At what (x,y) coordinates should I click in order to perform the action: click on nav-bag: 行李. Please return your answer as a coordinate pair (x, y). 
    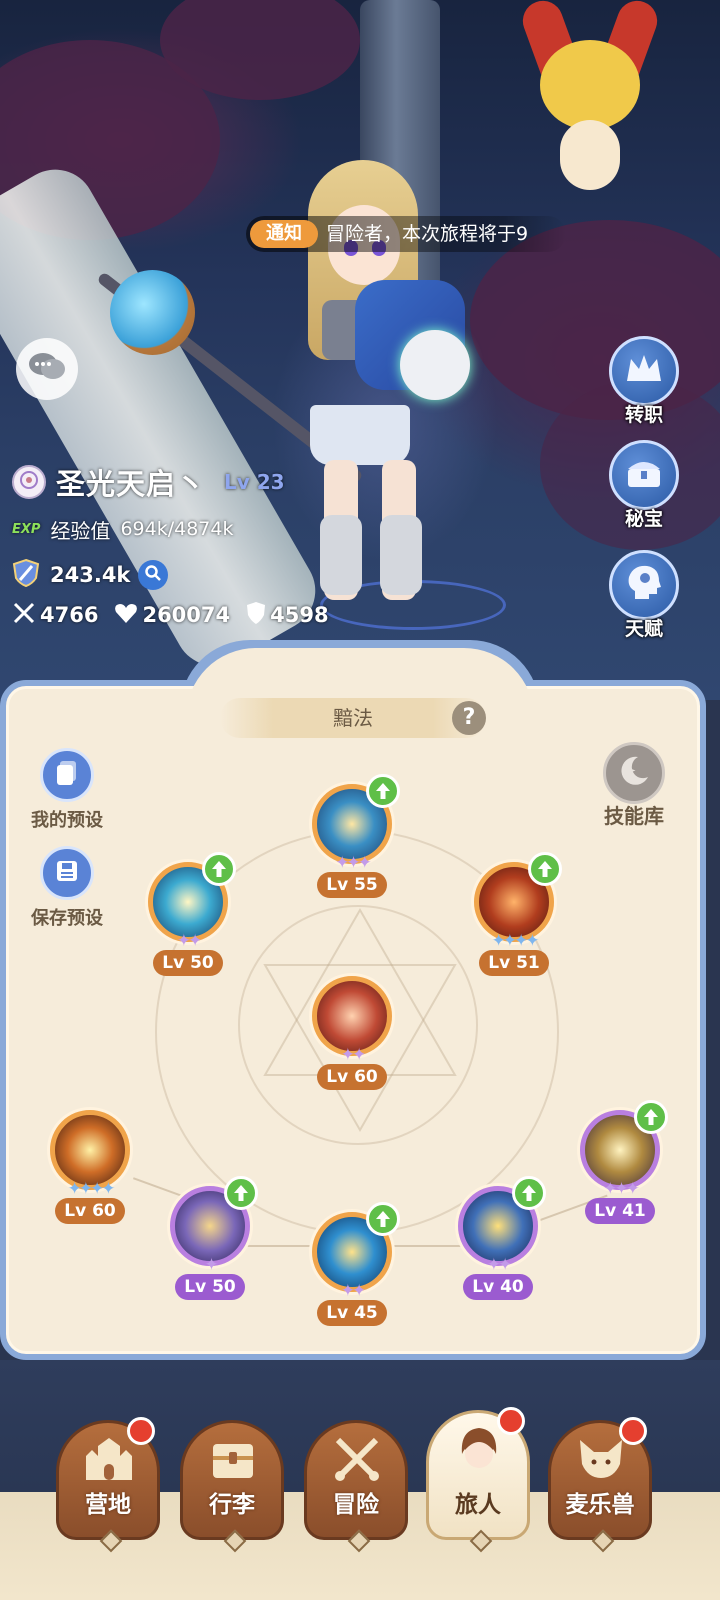
    Looking at the image, I should click on (232, 1486).